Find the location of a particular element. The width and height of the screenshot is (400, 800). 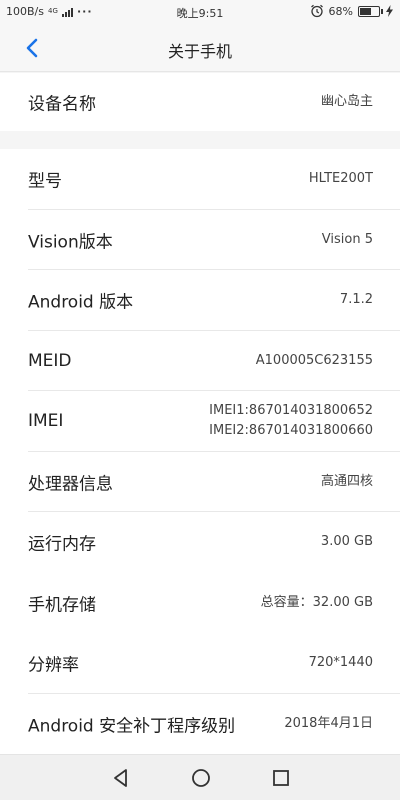

android-version-label: Android 版本 is located at coordinates (81, 302).